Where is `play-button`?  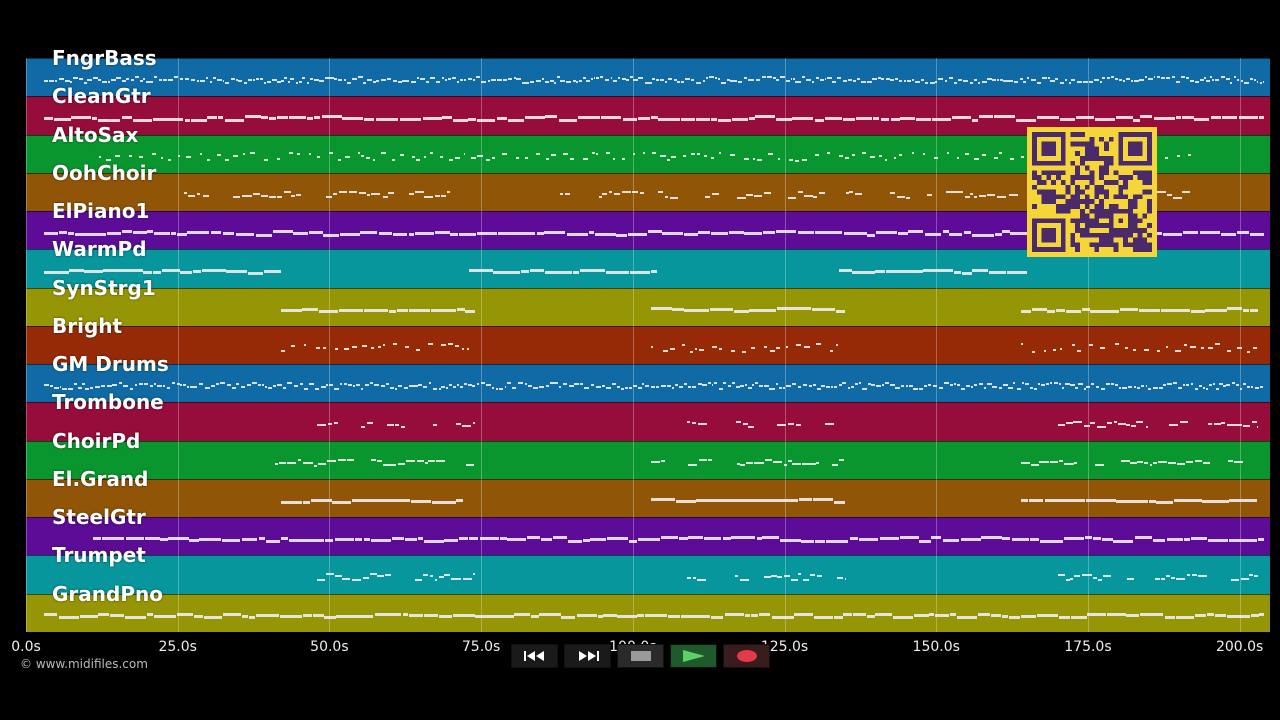
play-button is located at coordinates (693, 656).